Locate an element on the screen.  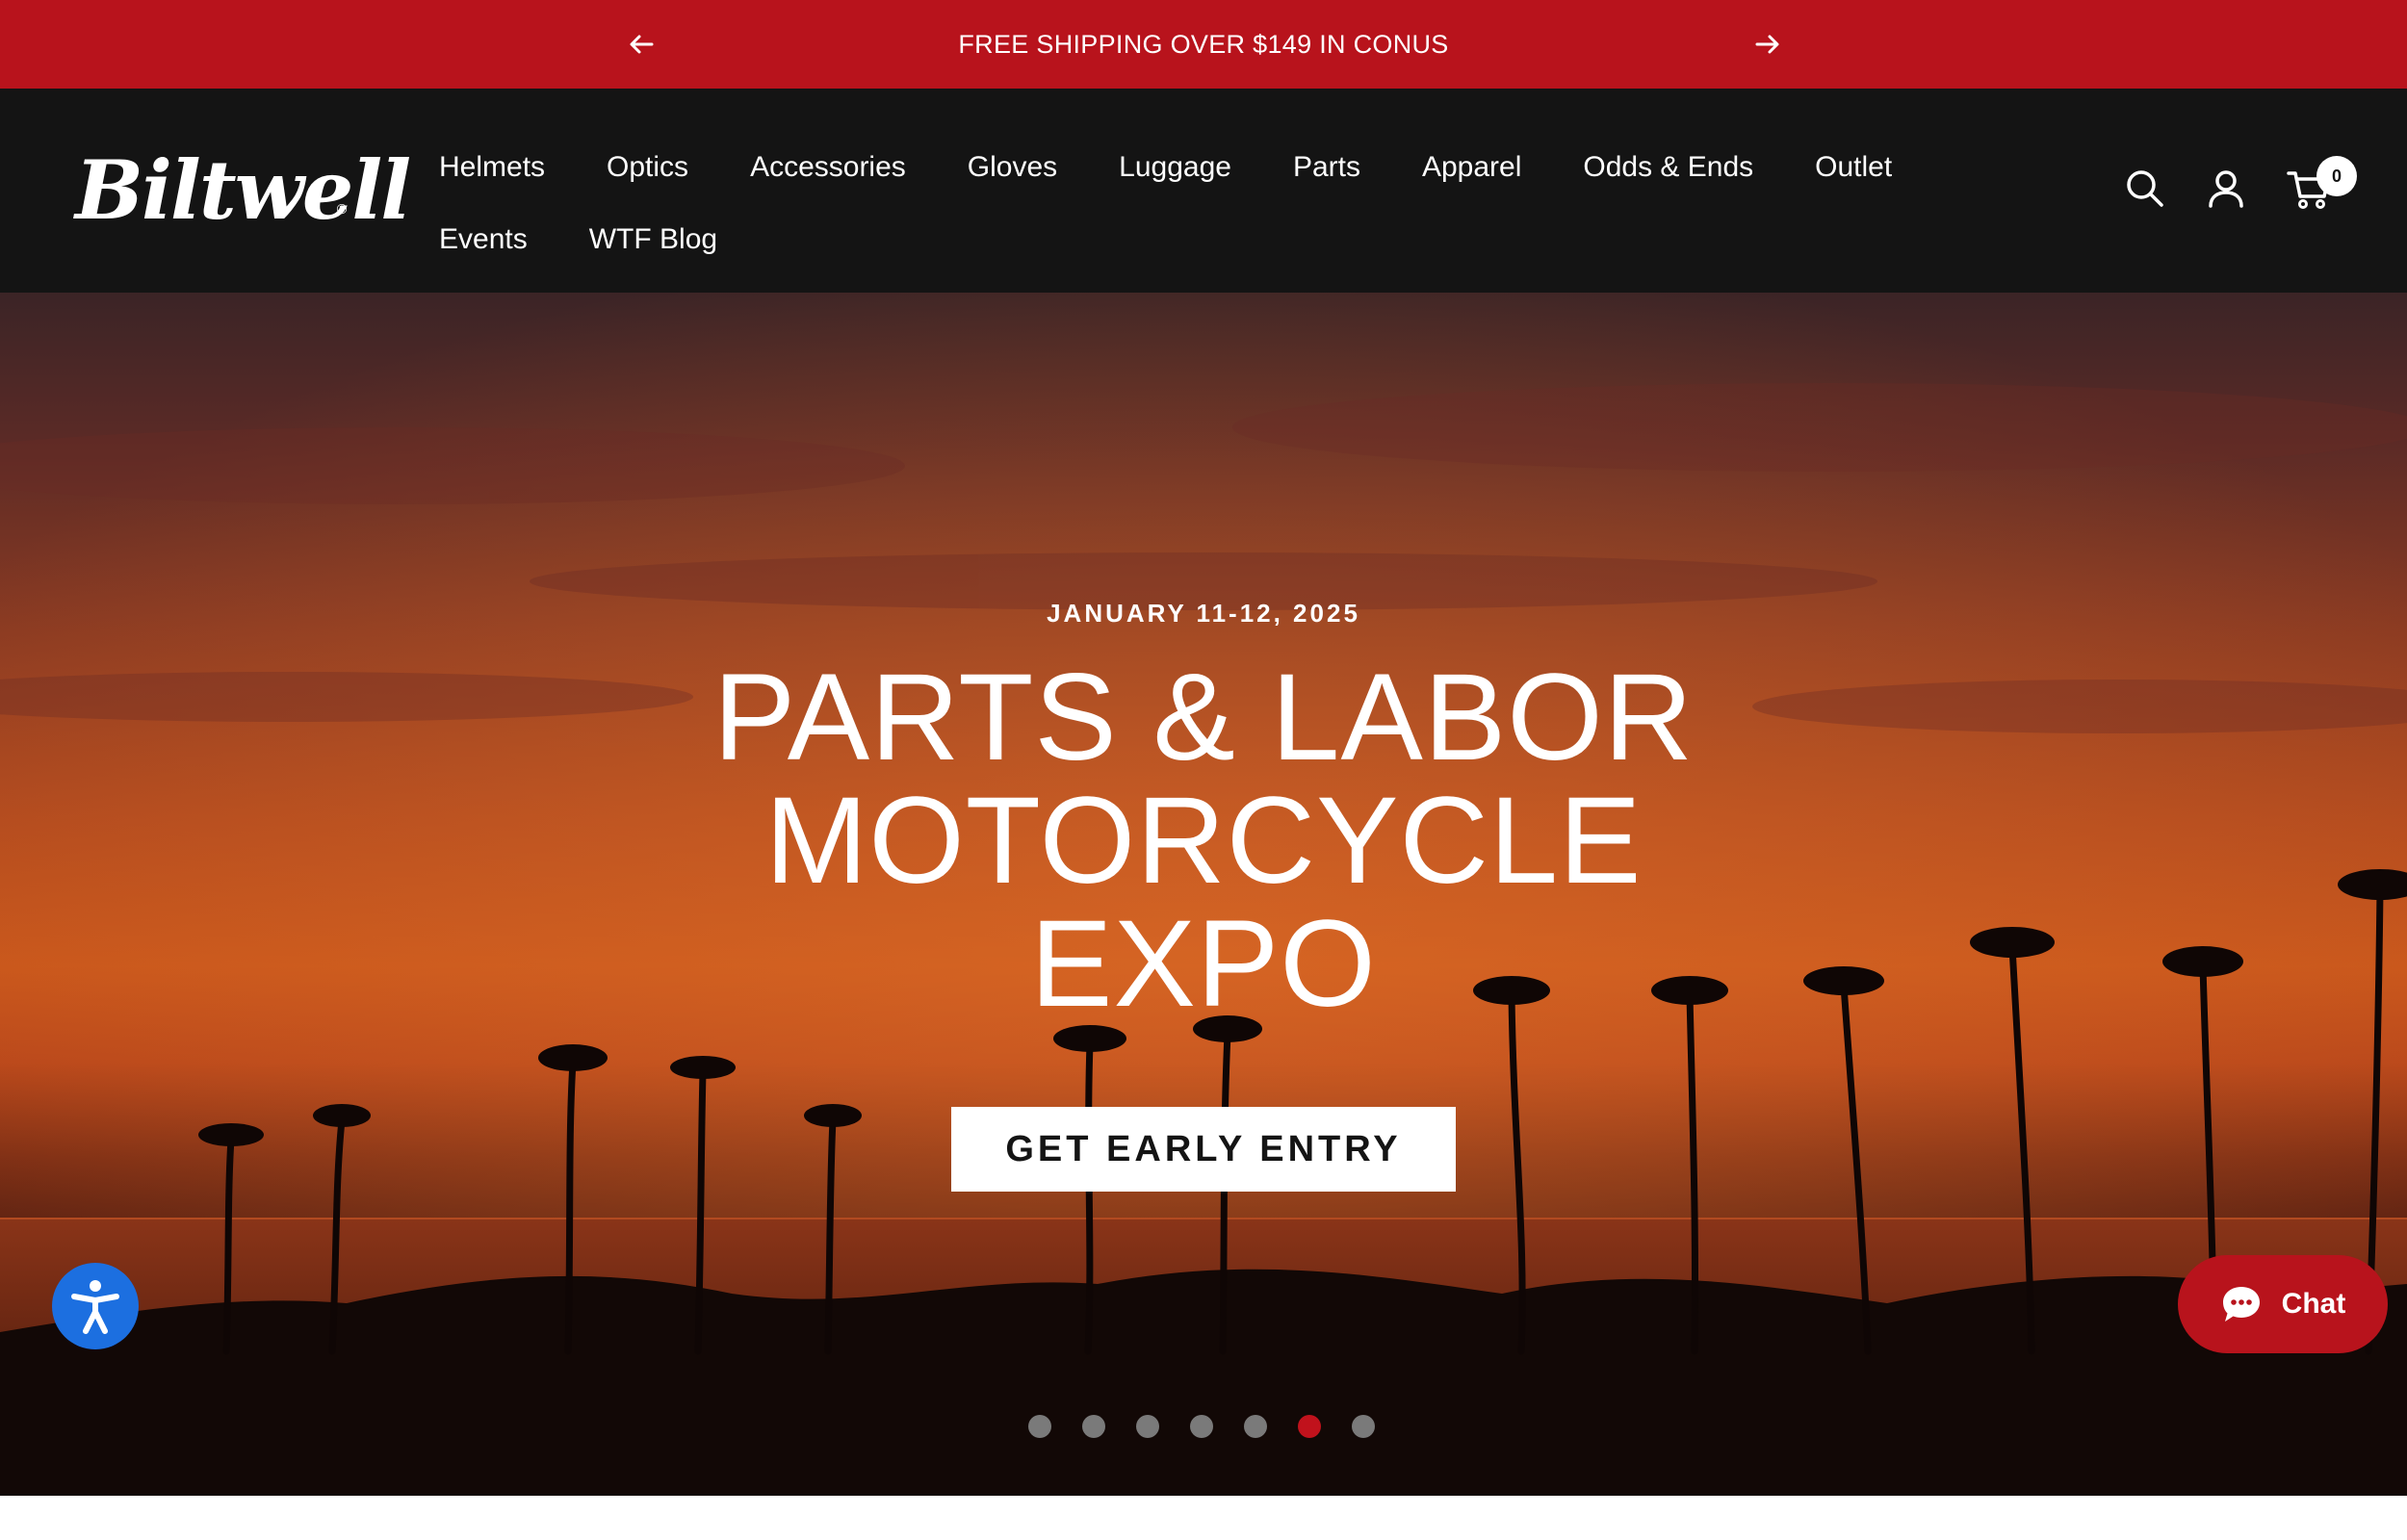
announcement-text: FREE SHIPPING OVER $149 IN CONUS is located at coordinates (1203, 44).